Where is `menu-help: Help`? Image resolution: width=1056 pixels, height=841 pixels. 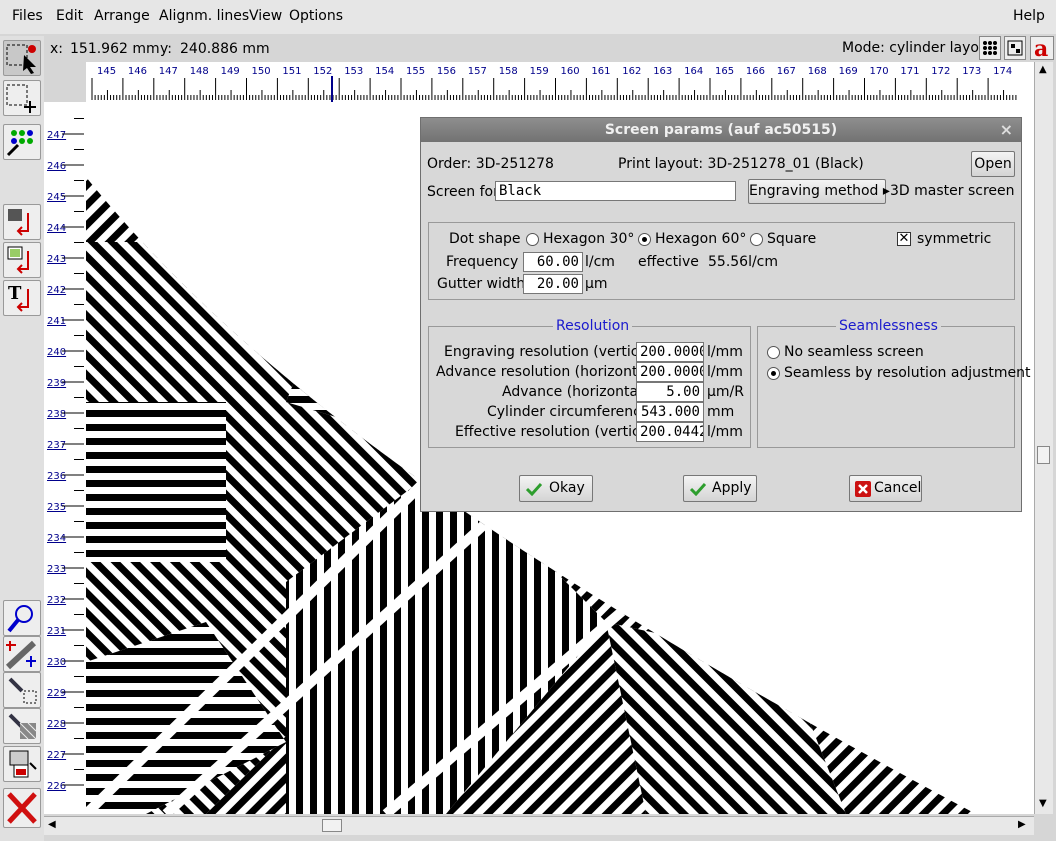
menu-help: Help is located at coordinates (1029, 16).